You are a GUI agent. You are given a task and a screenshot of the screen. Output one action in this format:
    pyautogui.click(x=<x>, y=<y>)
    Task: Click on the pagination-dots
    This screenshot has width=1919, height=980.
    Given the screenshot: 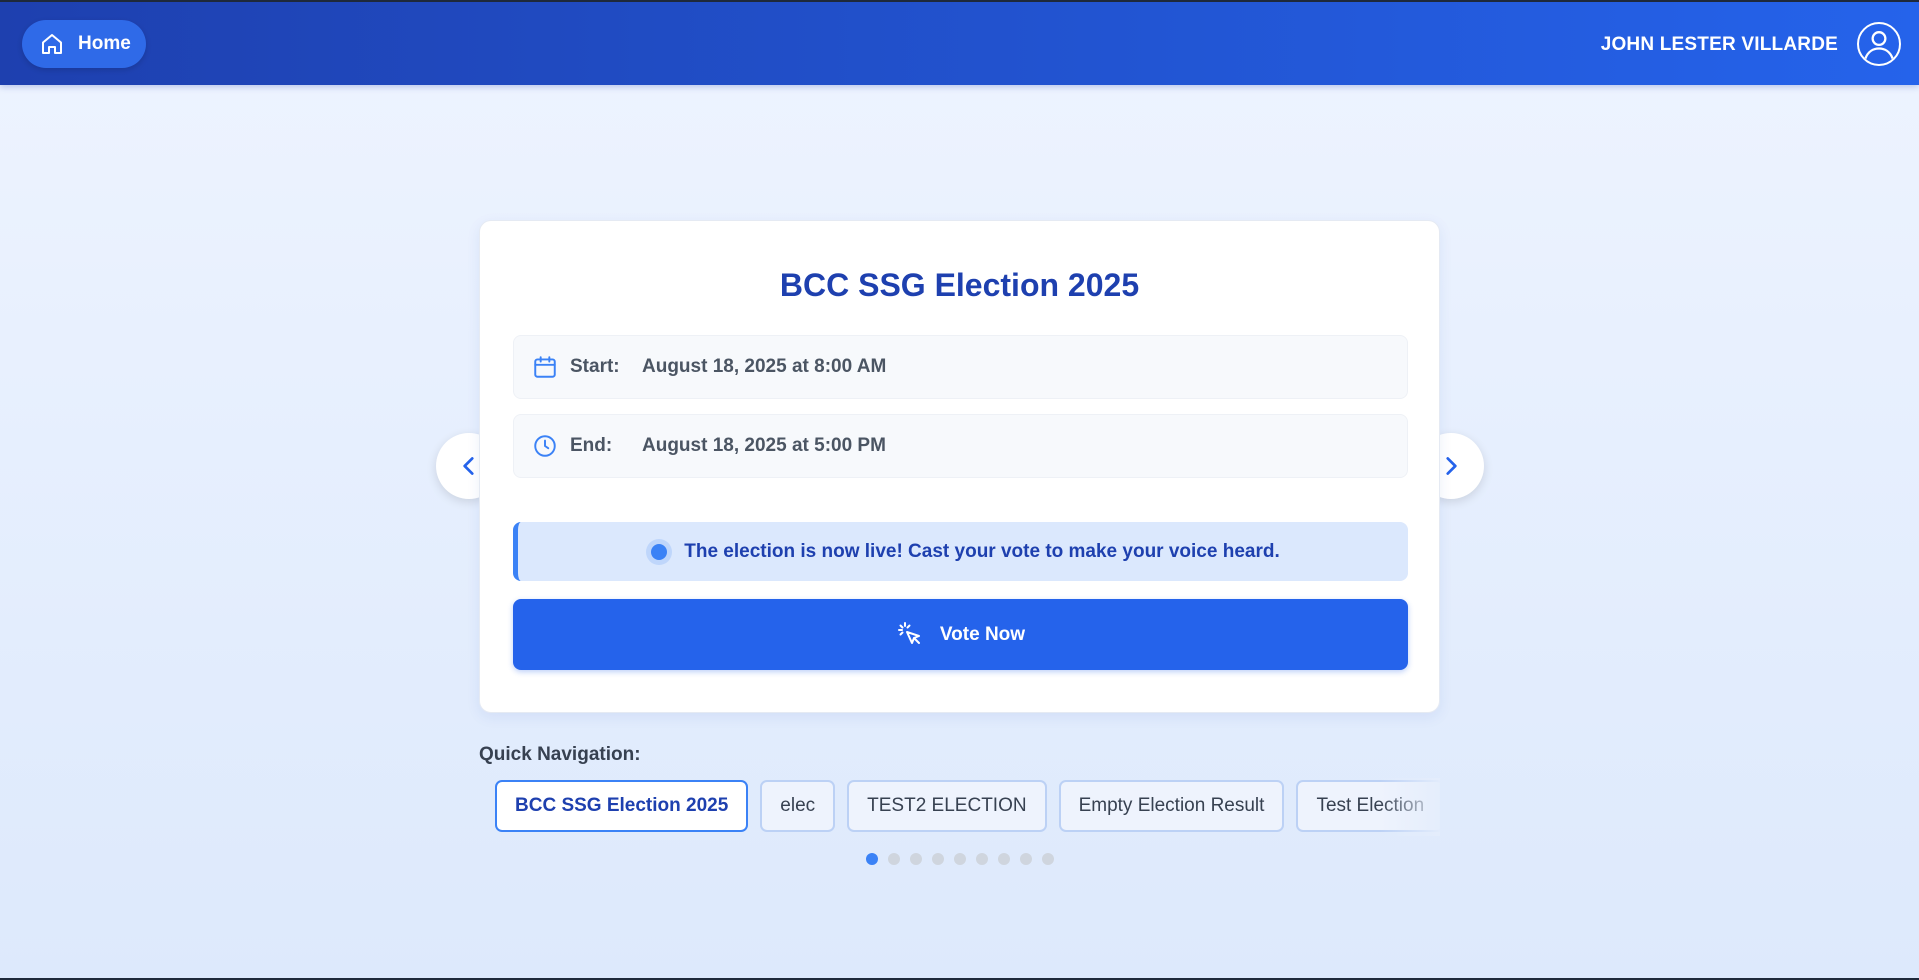 What is the action you would take?
    pyautogui.click(x=960, y=859)
    